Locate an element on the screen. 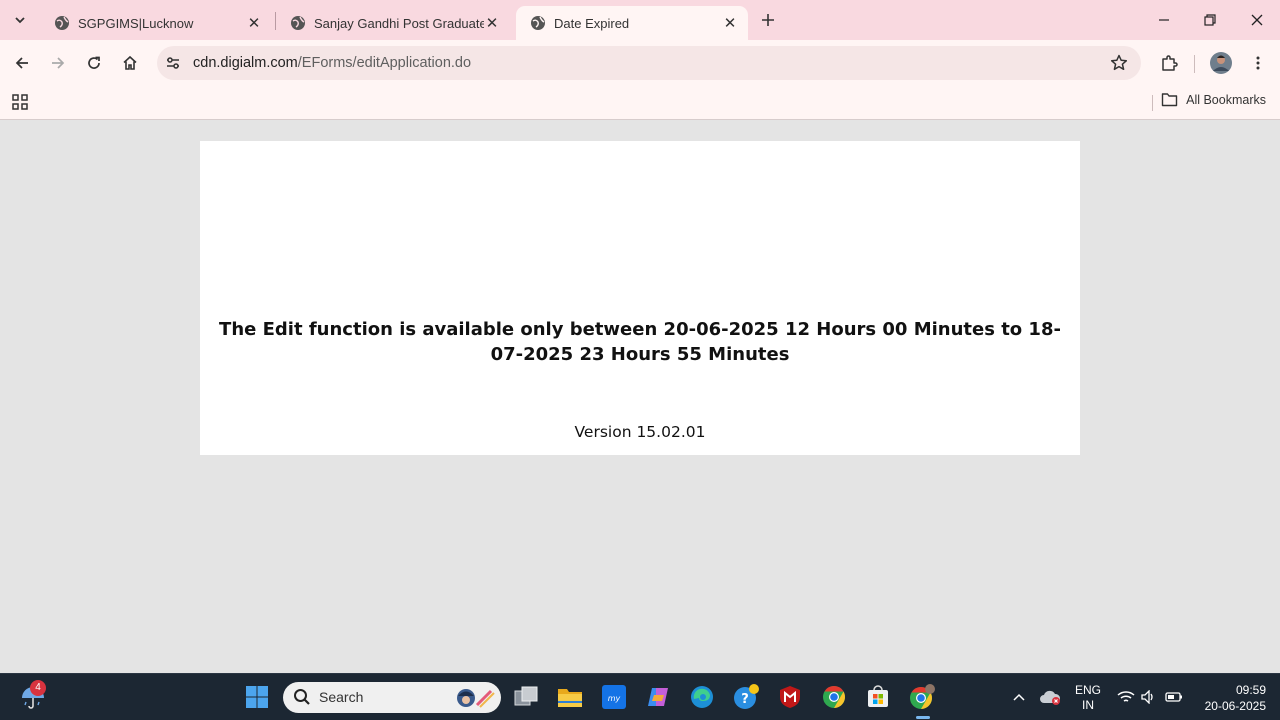 This screenshot has height=720, width=1280. copilot-icon is located at coordinates (658, 697).